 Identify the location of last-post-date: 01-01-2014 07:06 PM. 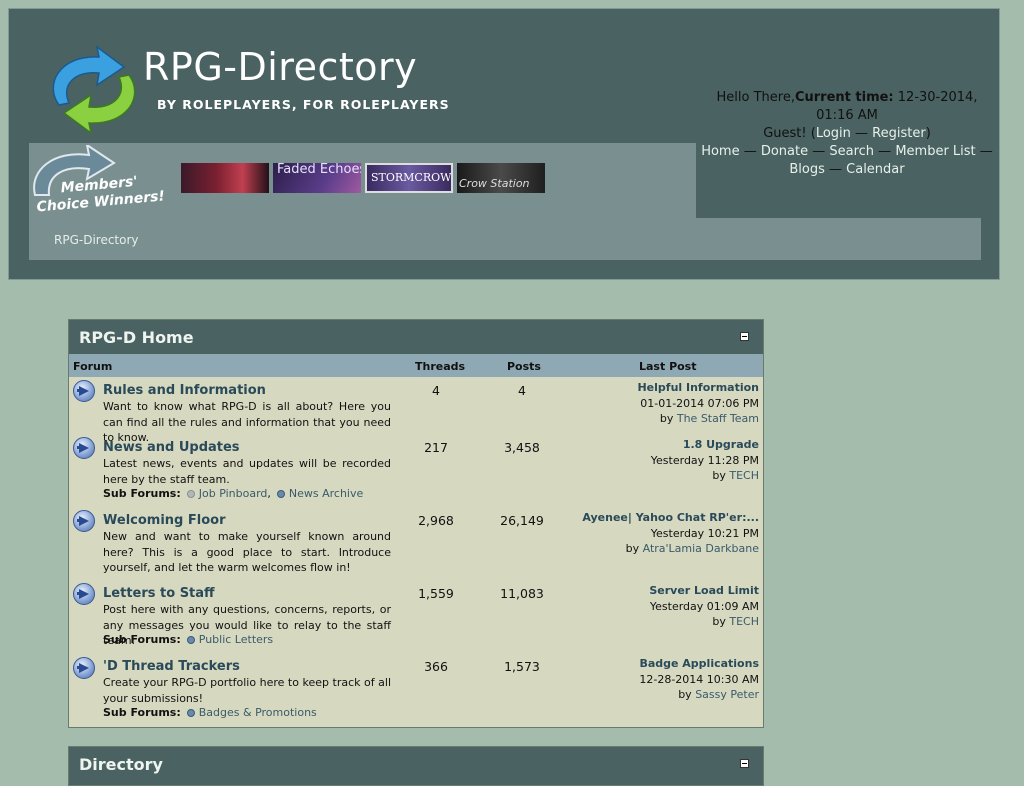
(699, 403).